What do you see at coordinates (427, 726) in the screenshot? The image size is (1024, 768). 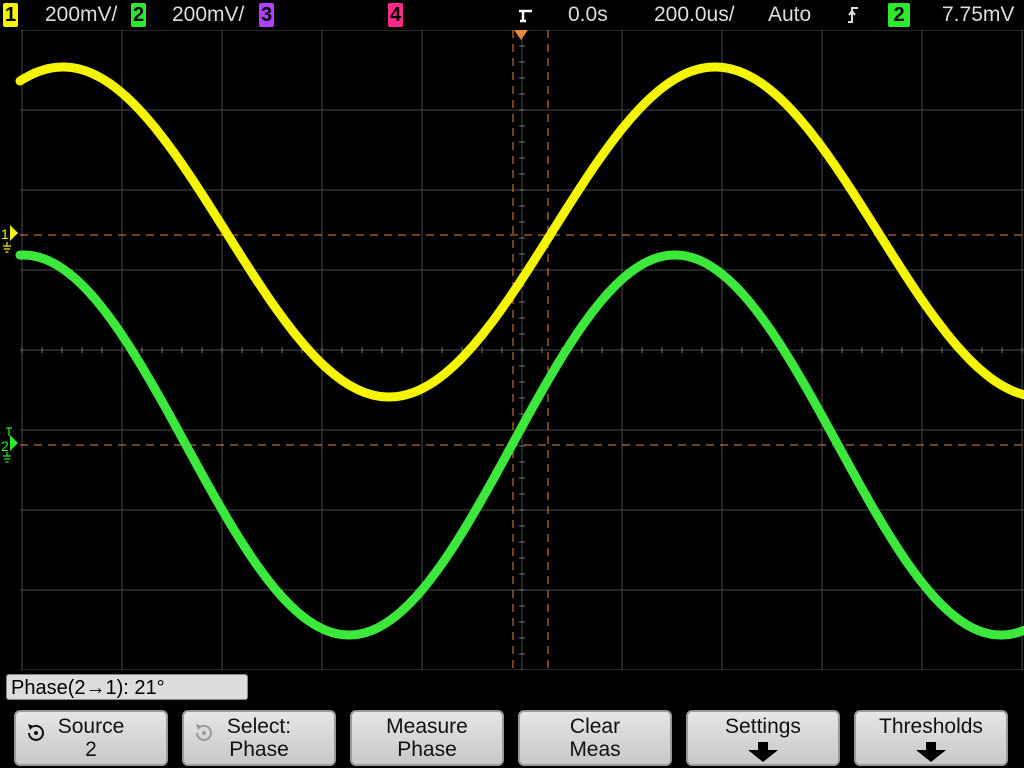 I see `measure-softkey-label: Measure` at bounding box center [427, 726].